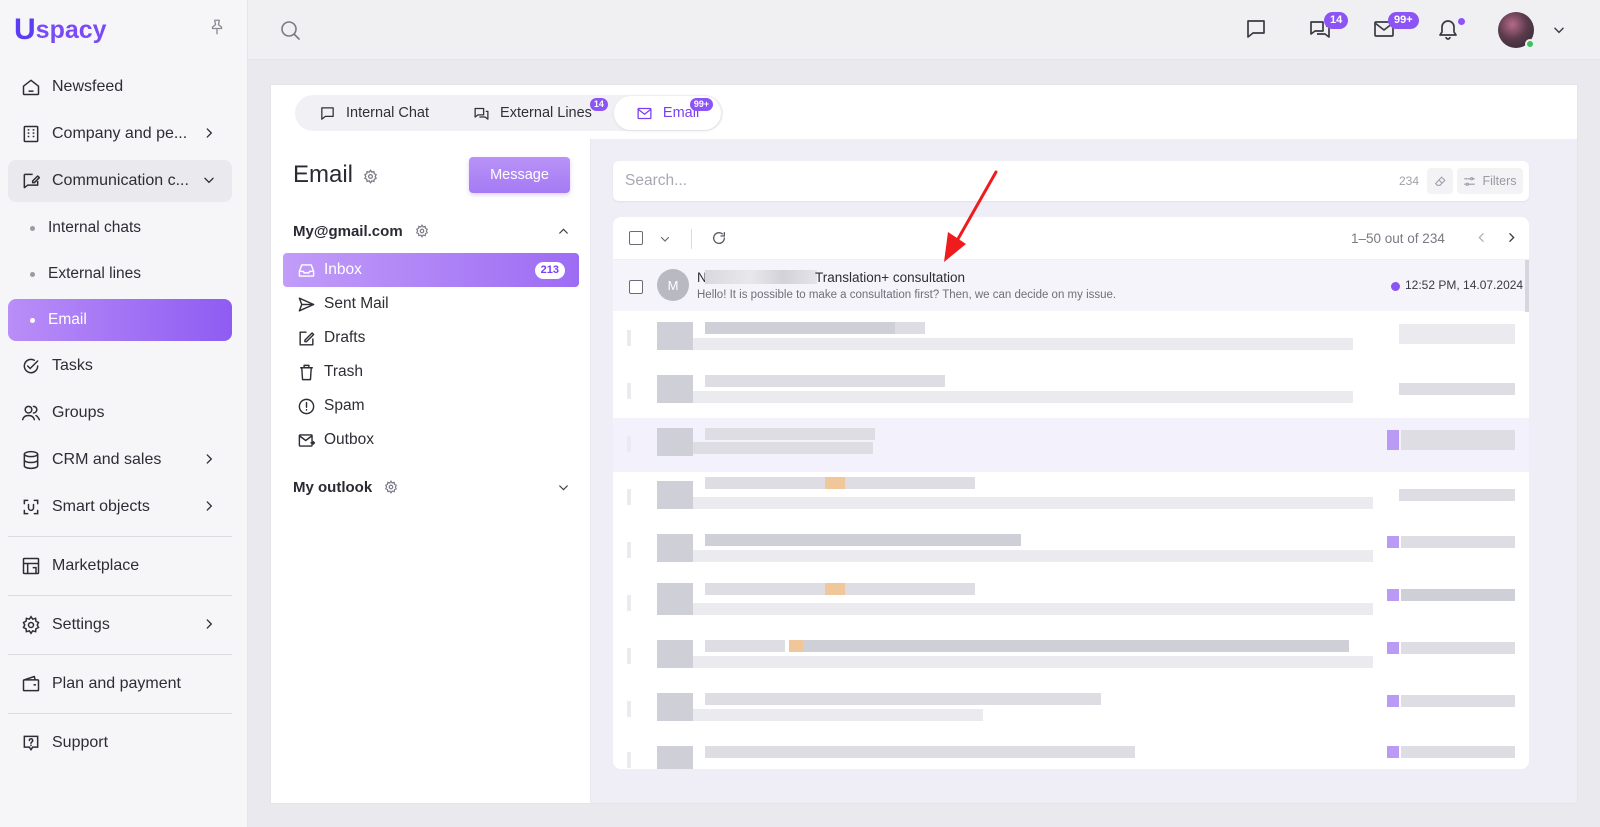 This screenshot has height=827, width=1600. Describe the element at coordinates (120, 413) in the screenshot. I see `nav-groups: Groups` at that location.